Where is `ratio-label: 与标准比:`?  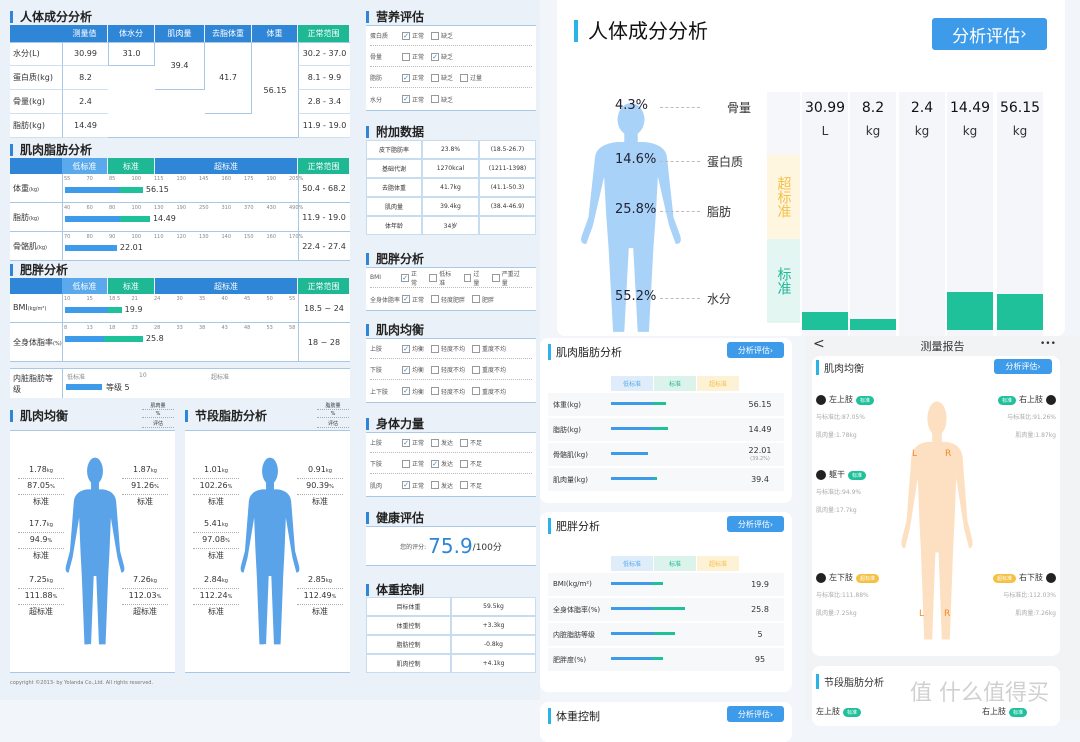
ratio-label: 与标准比: is located at coordinates (1020, 417).